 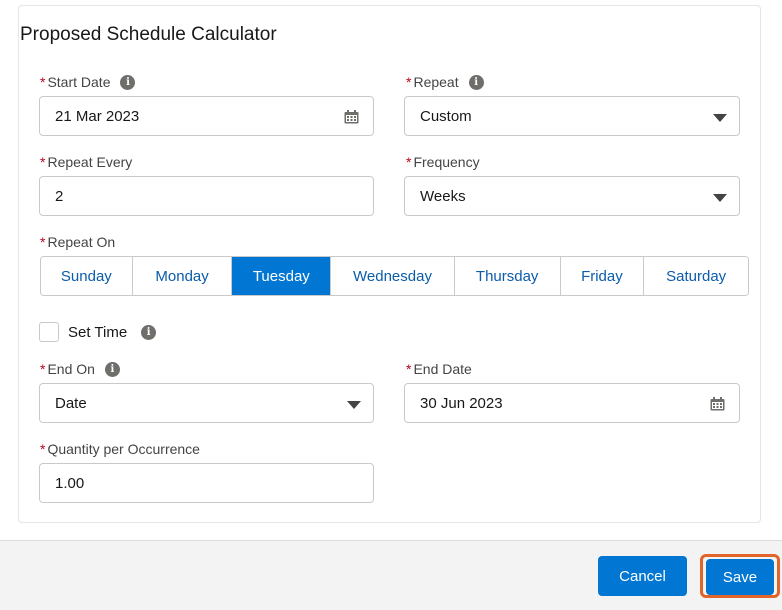 What do you see at coordinates (443, 196) in the screenshot?
I see `frequency-value: Weeks` at bounding box center [443, 196].